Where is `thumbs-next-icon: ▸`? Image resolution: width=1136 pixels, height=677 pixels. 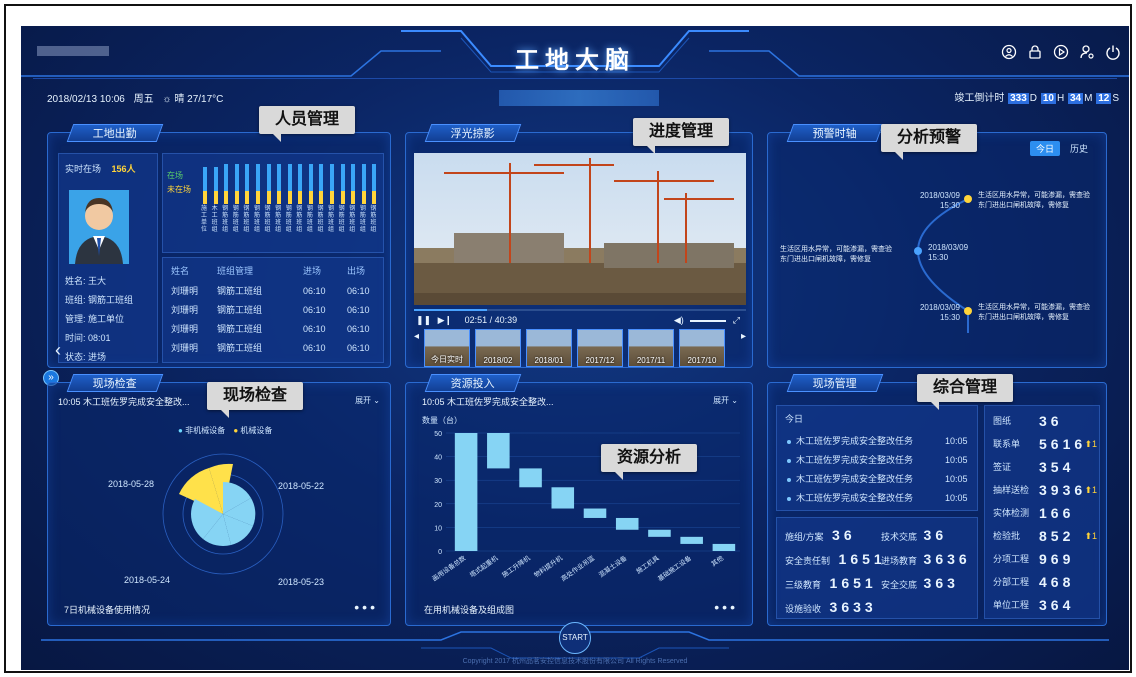 thumbs-next-icon: ▸ is located at coordinates (743, 336).